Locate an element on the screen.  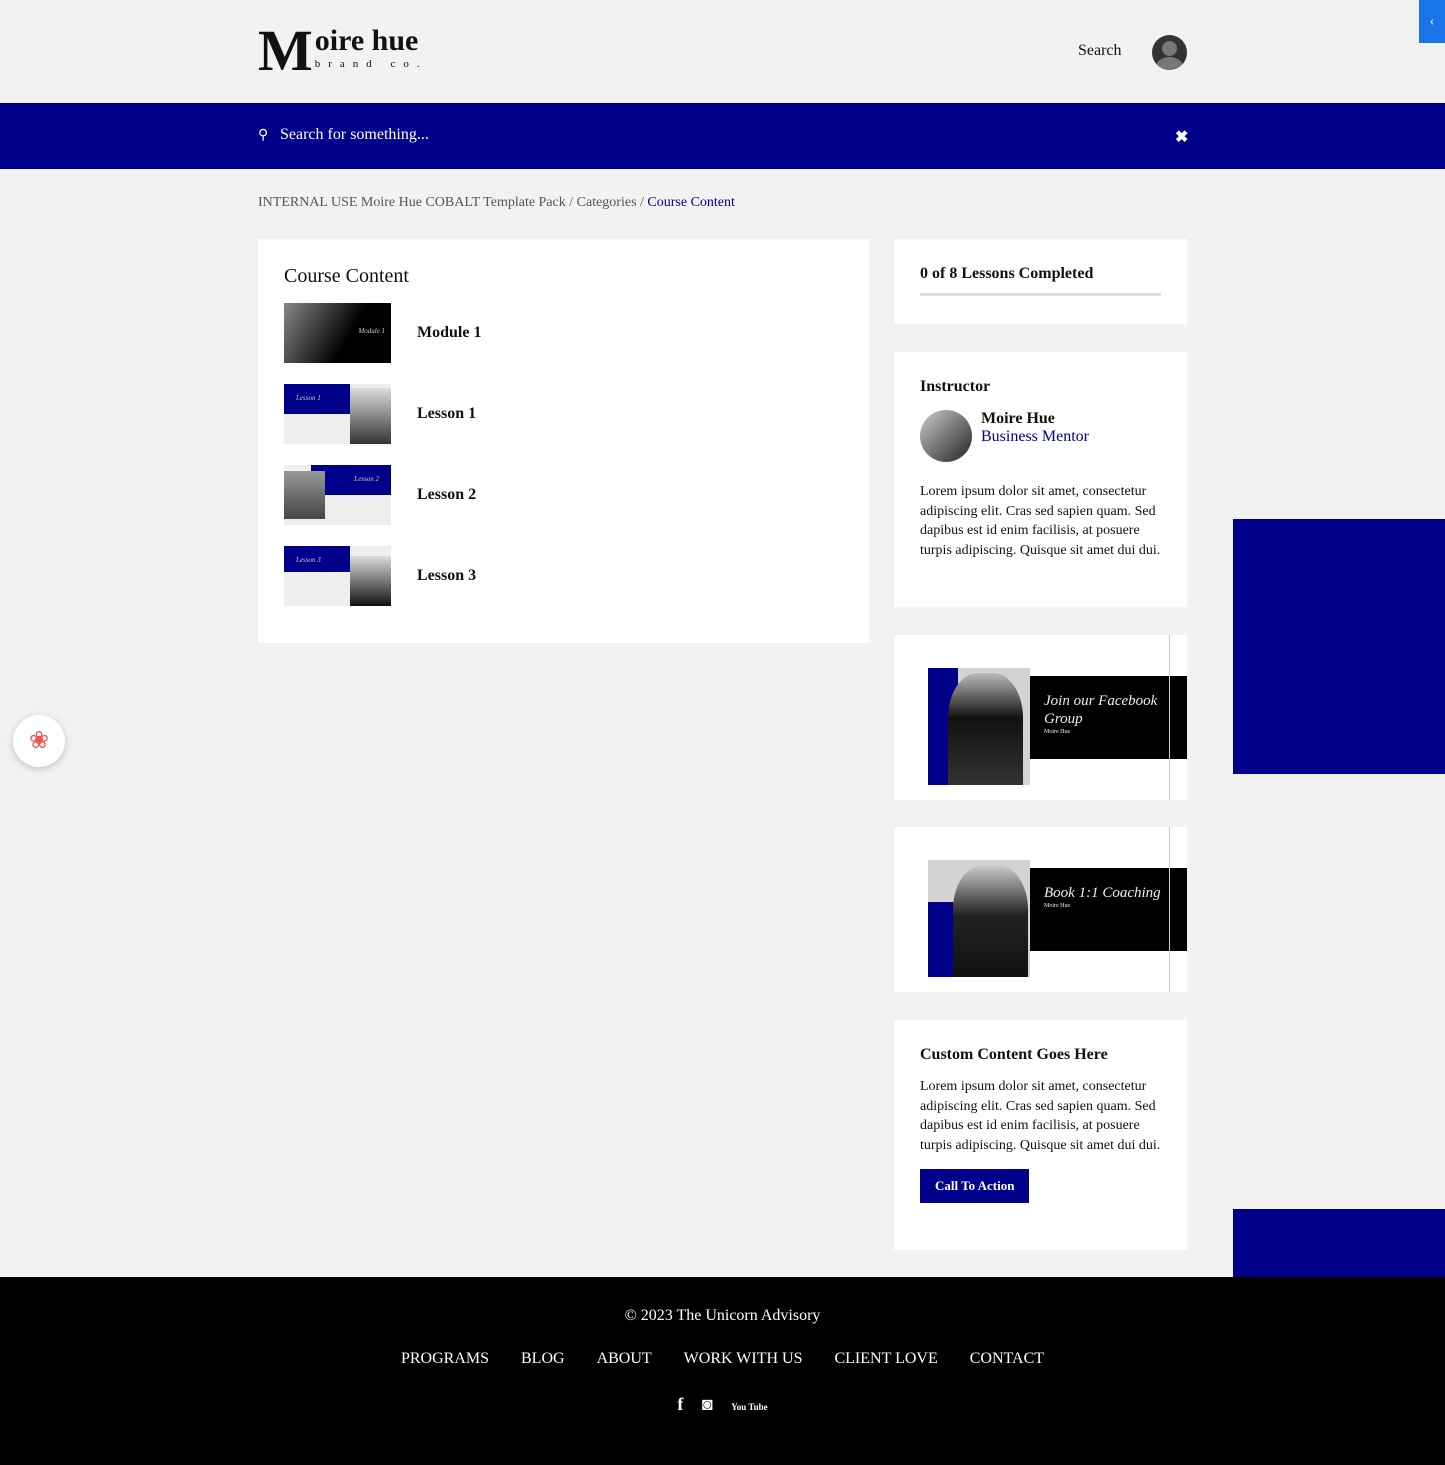
facebook-group-banner: Join our Facebook Group Moire Hue is located at coordinates (1040, 717).